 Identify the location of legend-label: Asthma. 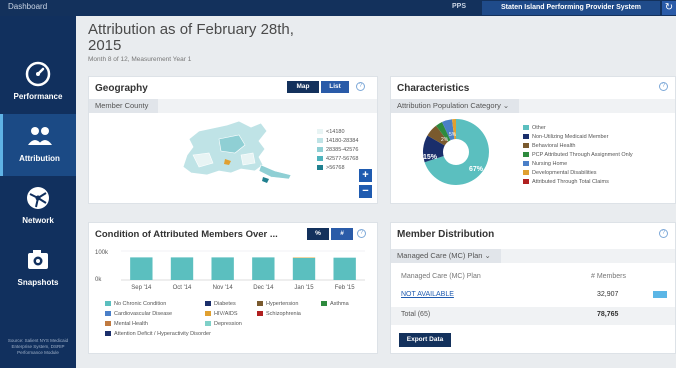
(339, 304).